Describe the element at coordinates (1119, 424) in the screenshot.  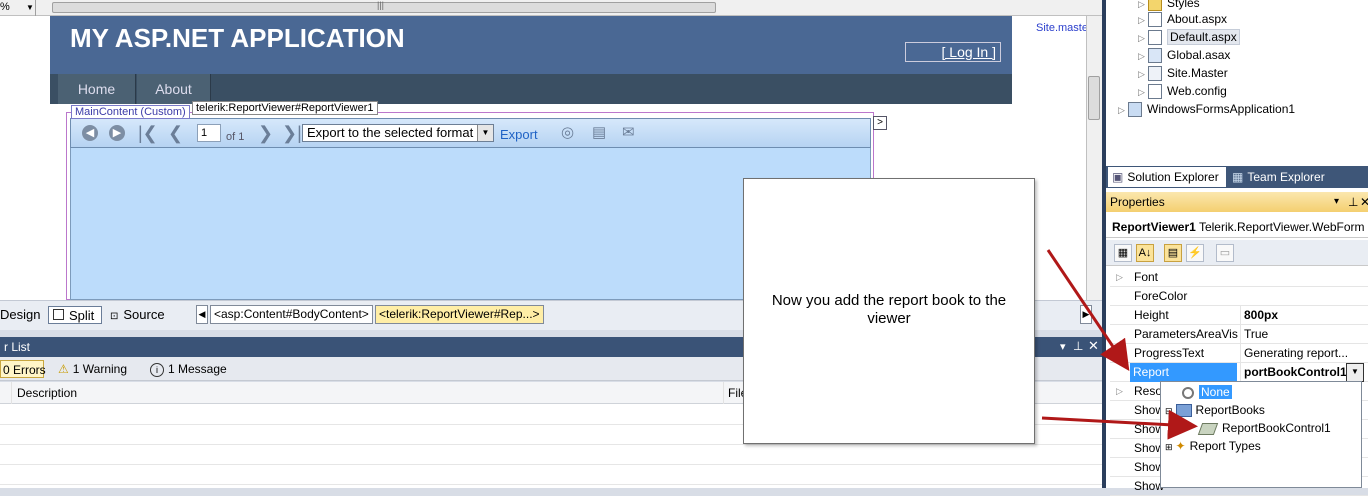
I see `arrow-to-report-book-control` at that location.